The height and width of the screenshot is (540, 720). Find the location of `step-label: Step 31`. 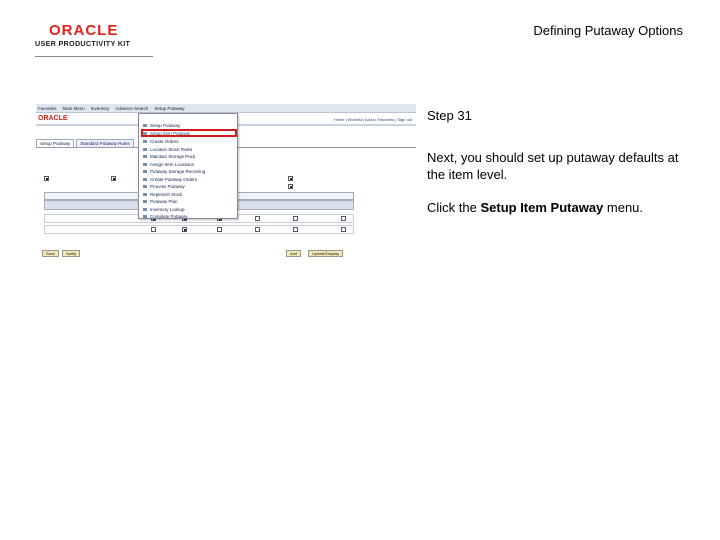

step-label: Step 31 is located at coordinates (449, 115).